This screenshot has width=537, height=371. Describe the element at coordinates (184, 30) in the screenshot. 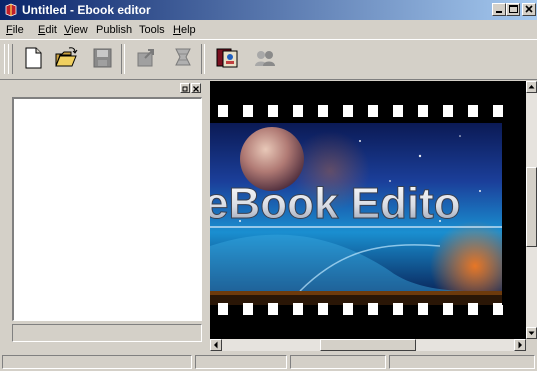

I see `menu-help: Help` at that location.